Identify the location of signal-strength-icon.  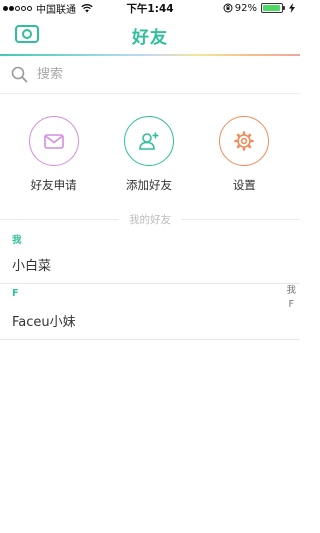
(17, 8).